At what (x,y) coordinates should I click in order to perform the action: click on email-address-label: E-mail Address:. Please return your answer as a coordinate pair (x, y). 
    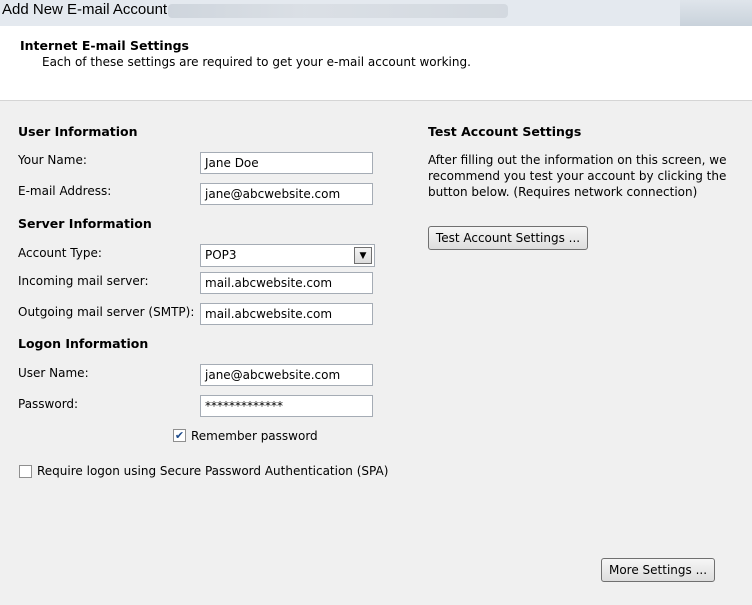
    Looking at the image, I should click on (65, 191).